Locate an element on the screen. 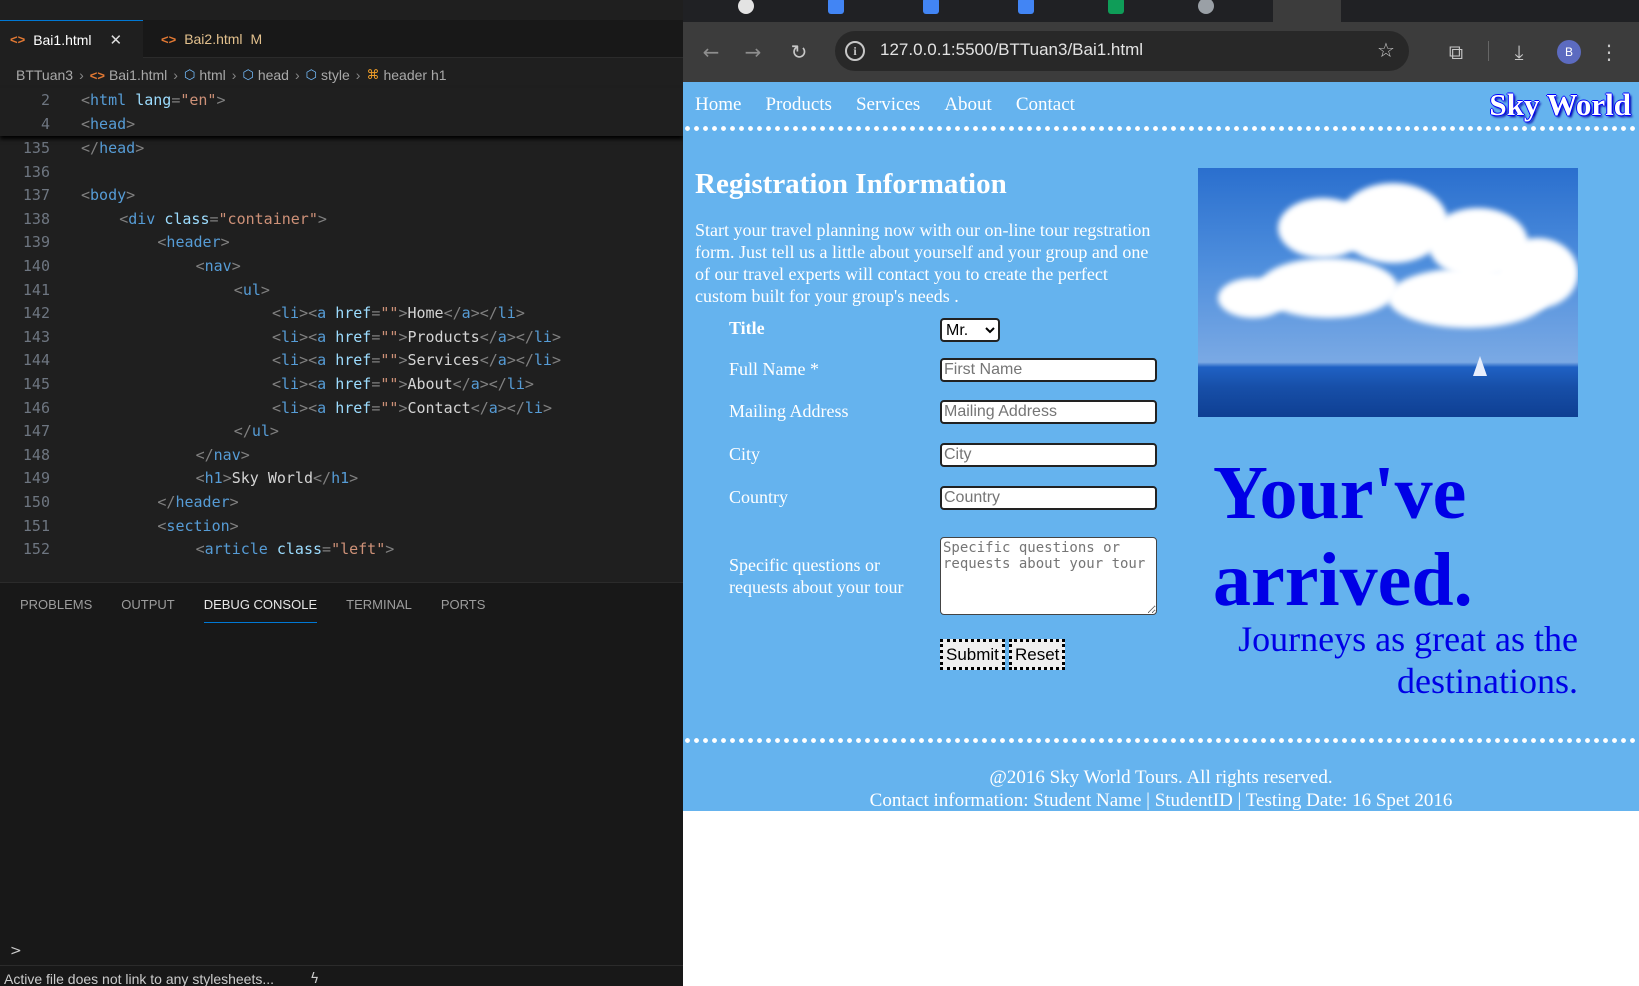 Image resolution: width=1639 pixels, height=986 pixels. line-content: <head> is located at coordinates (108, 123).